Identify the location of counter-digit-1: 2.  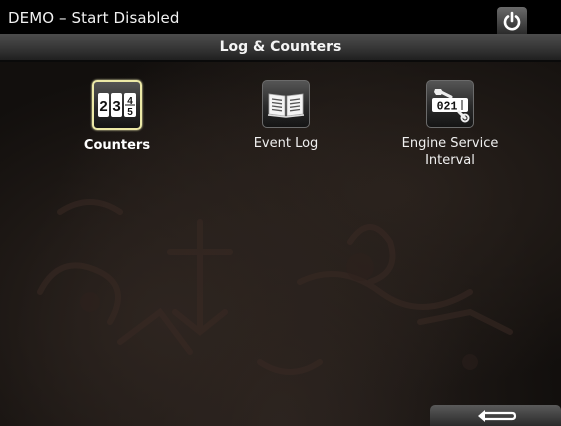
(103, 106).